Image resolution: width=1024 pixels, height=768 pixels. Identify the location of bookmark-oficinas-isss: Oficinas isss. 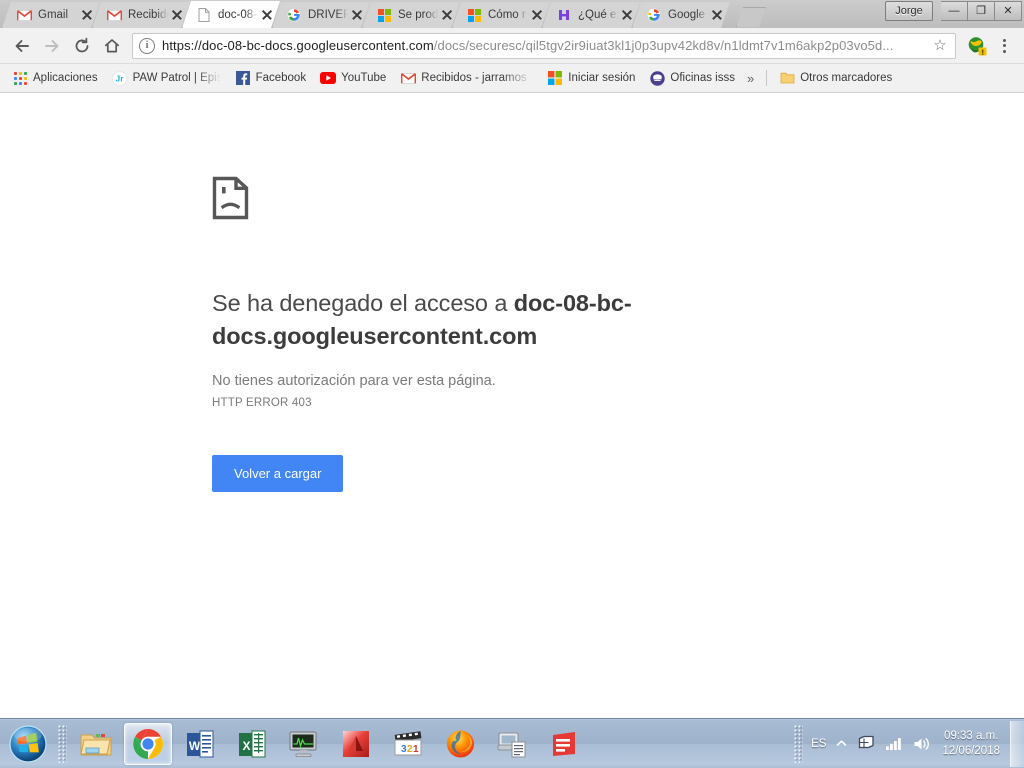
(692, 78).